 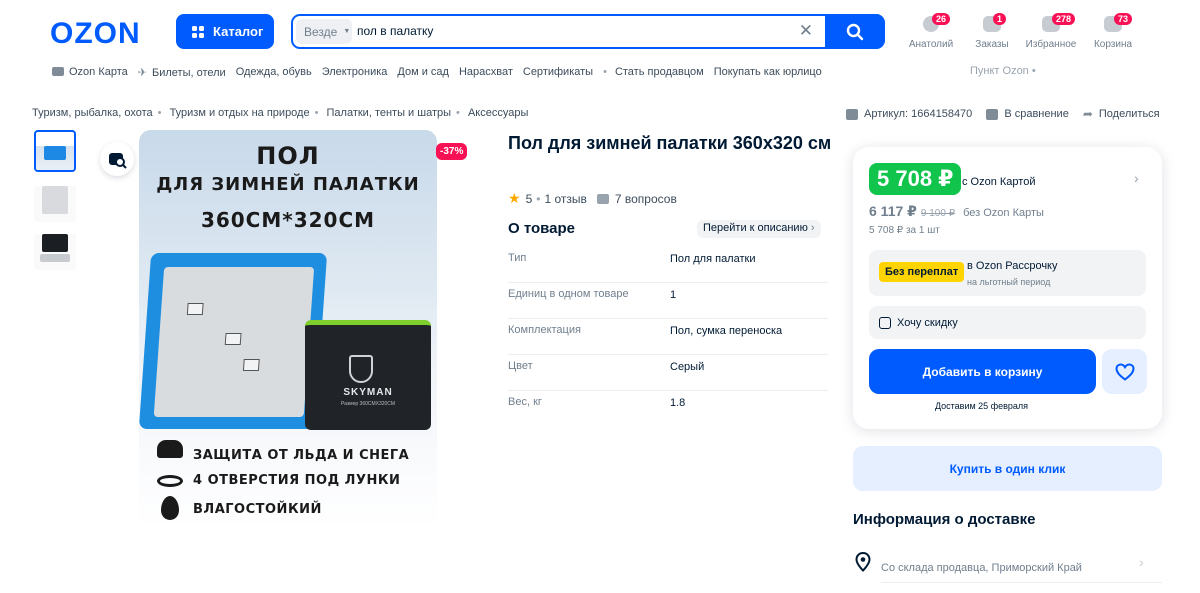 I want to click on want-discount-button: Хочу скидку, so click(x=1007, y=322).